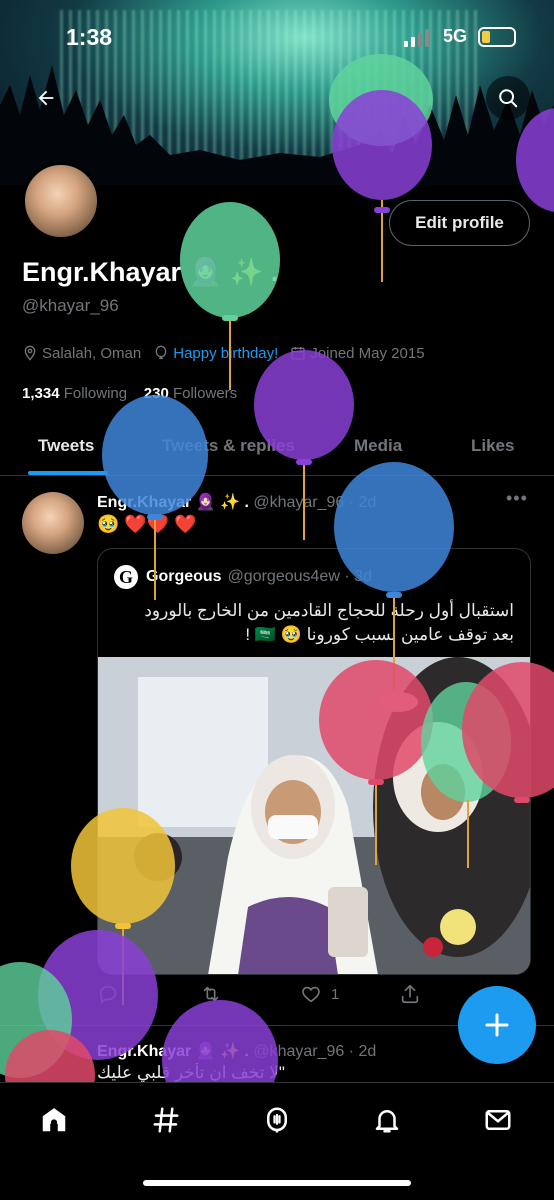 This screenshot has width=554, height=1200. What do you see at coordinates (455, 36) in the screenshot?
I see `network-type: 5G` at bounding box center [455, 36].